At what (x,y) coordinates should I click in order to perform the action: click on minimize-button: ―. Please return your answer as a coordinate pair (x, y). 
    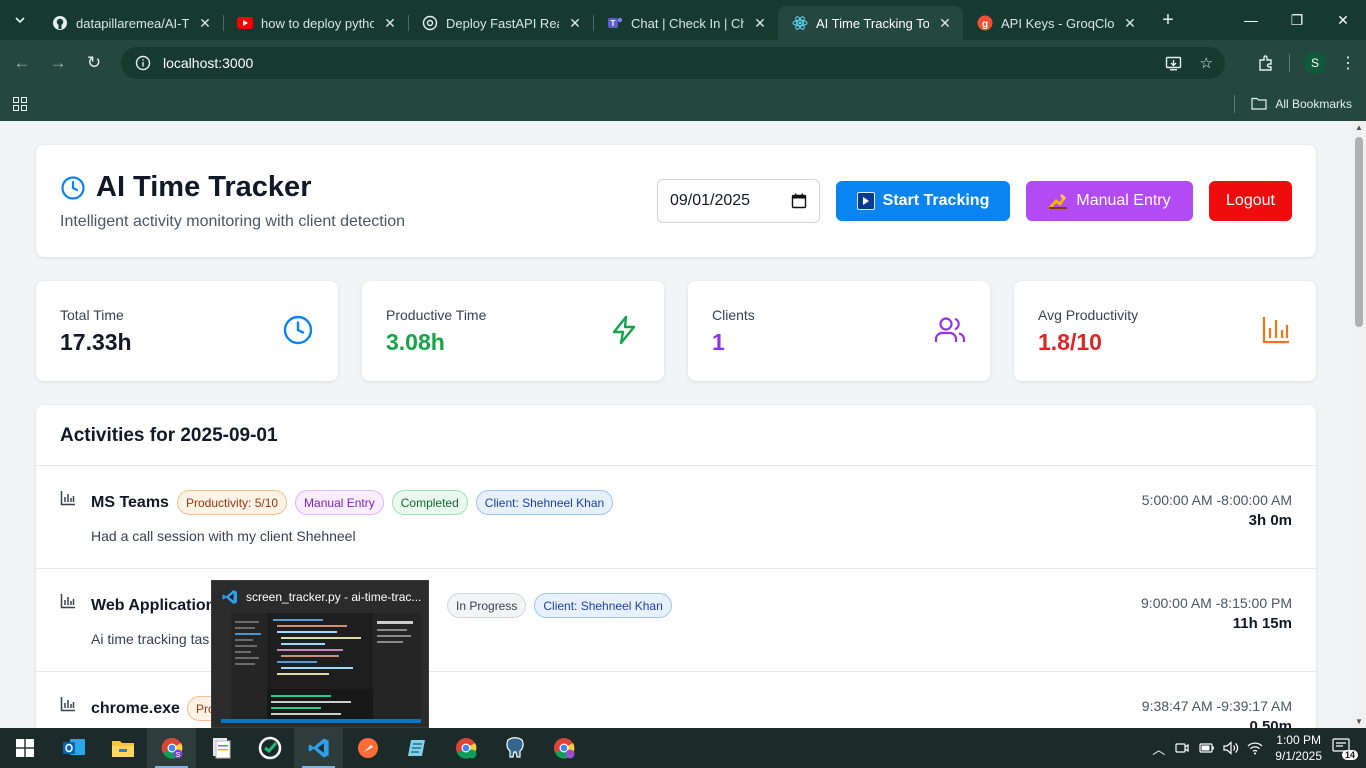
    Looking at the image, I should click on (1251, 20).